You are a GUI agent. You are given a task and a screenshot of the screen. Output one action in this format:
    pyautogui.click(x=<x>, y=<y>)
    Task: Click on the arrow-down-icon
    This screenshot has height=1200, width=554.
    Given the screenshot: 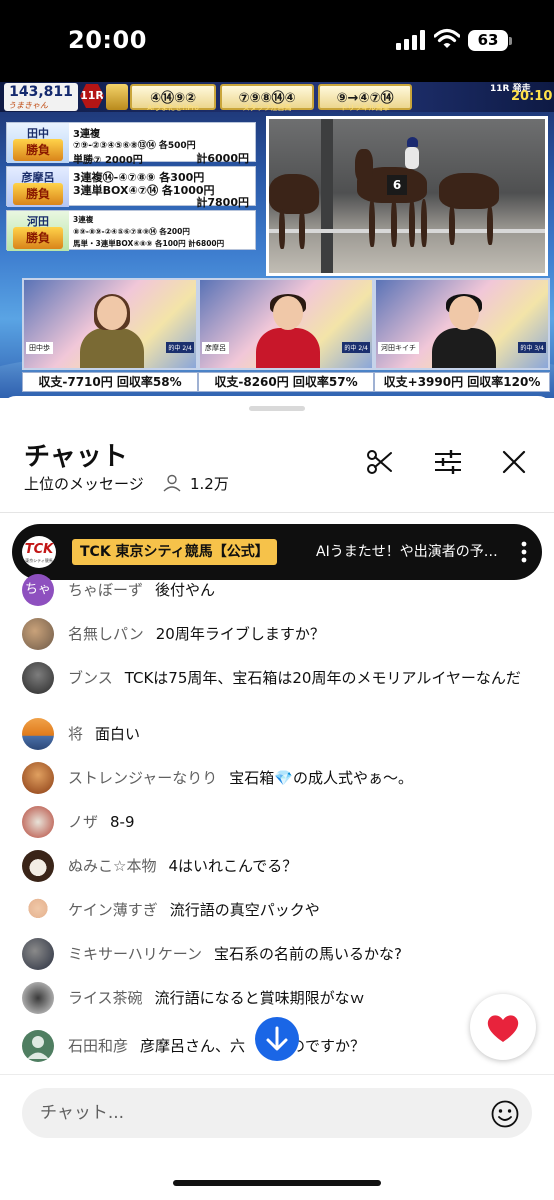 What is the action you would take?
    pyautogui.click(x=277, y=1038)
    